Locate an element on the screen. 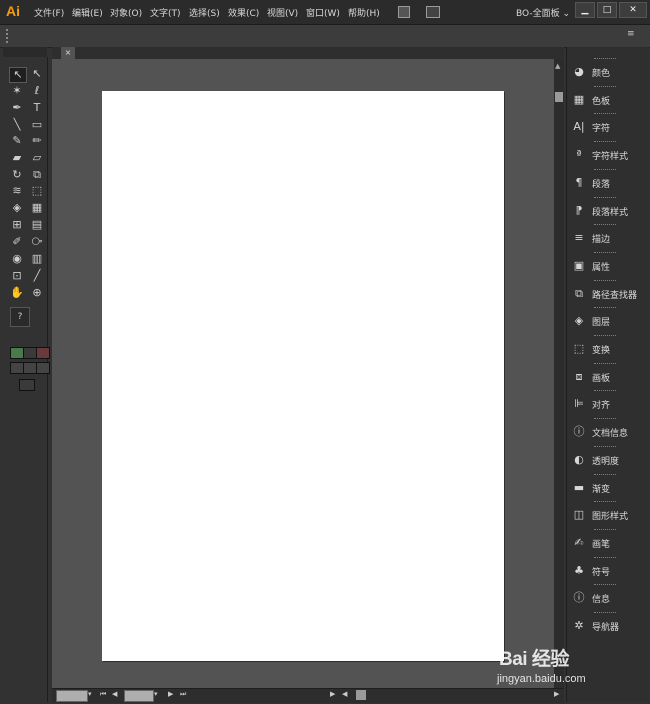 This screenshot has height=704, width=650. horizontal-scroll-thumb is located at coordinates (361, 695).